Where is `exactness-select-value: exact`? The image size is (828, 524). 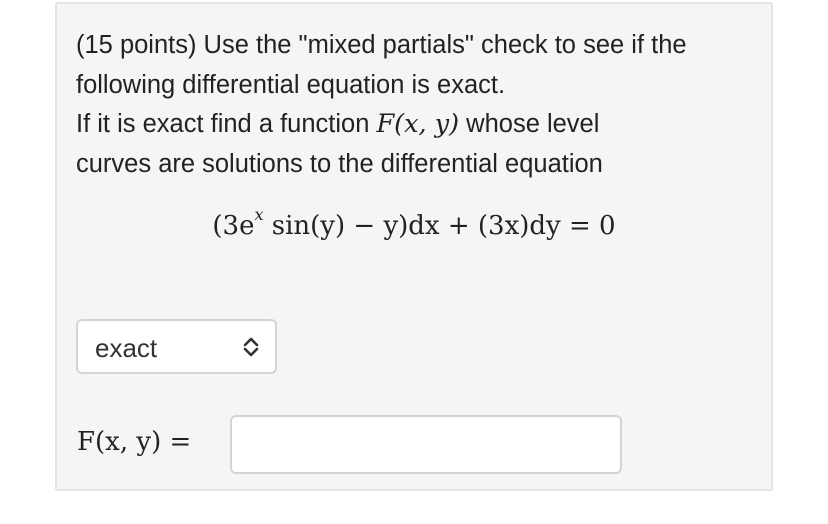
exactness-select-value: exact is located at coordinates (126, 348).